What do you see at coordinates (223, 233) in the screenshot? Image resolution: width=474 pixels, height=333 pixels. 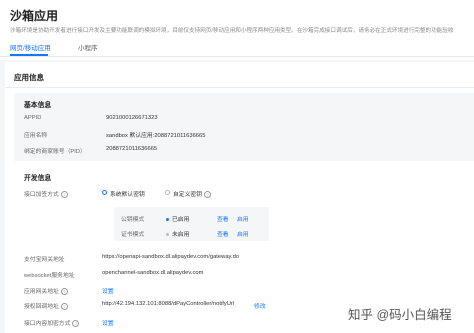 I see `cert-view-link: 查看` at bounding box center [223, 233].